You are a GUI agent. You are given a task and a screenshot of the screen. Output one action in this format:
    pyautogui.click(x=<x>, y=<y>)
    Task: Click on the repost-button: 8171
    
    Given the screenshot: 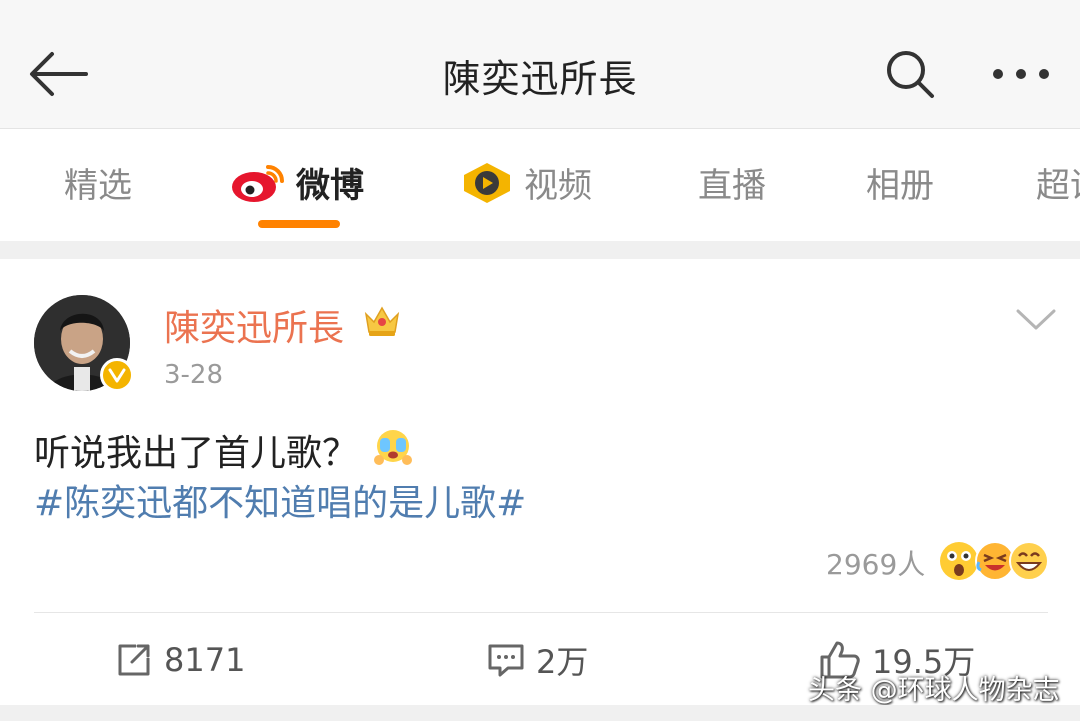 What is the action you would take?
    pyautogui.click(x=179, y=660)
    